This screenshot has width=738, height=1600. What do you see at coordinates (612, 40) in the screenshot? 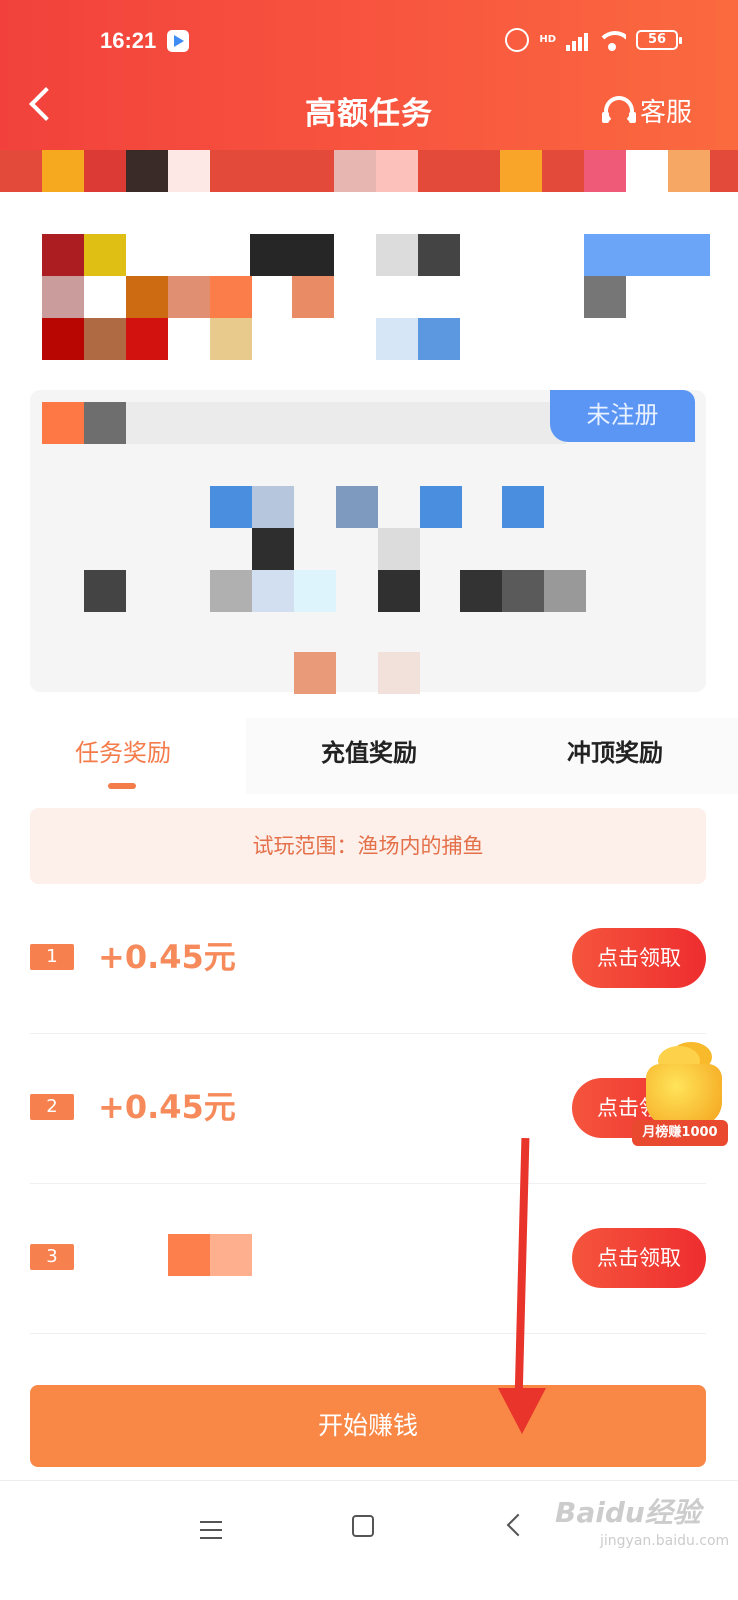
I see `wifi-icon` at bounding box center [612, 40].